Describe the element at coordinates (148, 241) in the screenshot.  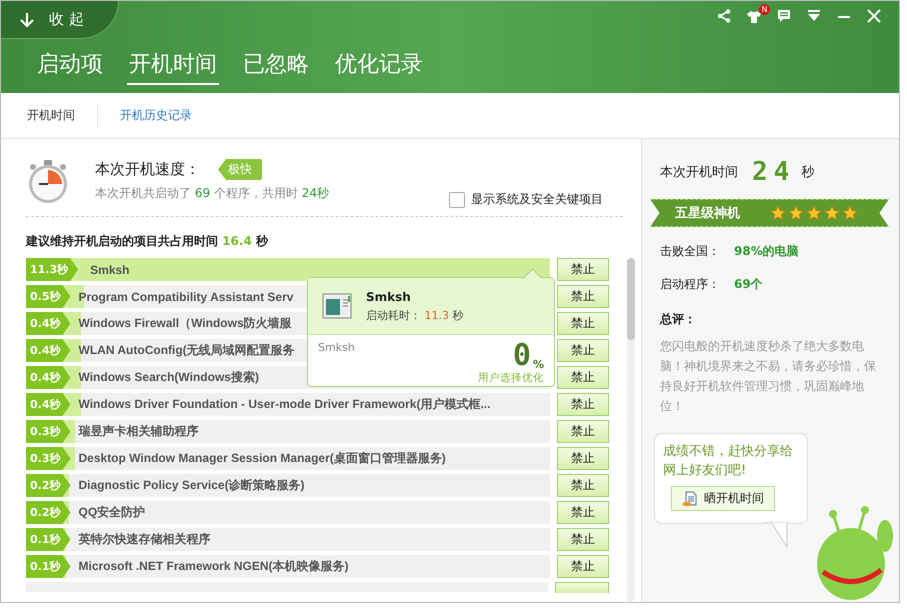
I see `recommend-text: 建议维持开机启动的项目共占用时间 16.4 秒` at that location.